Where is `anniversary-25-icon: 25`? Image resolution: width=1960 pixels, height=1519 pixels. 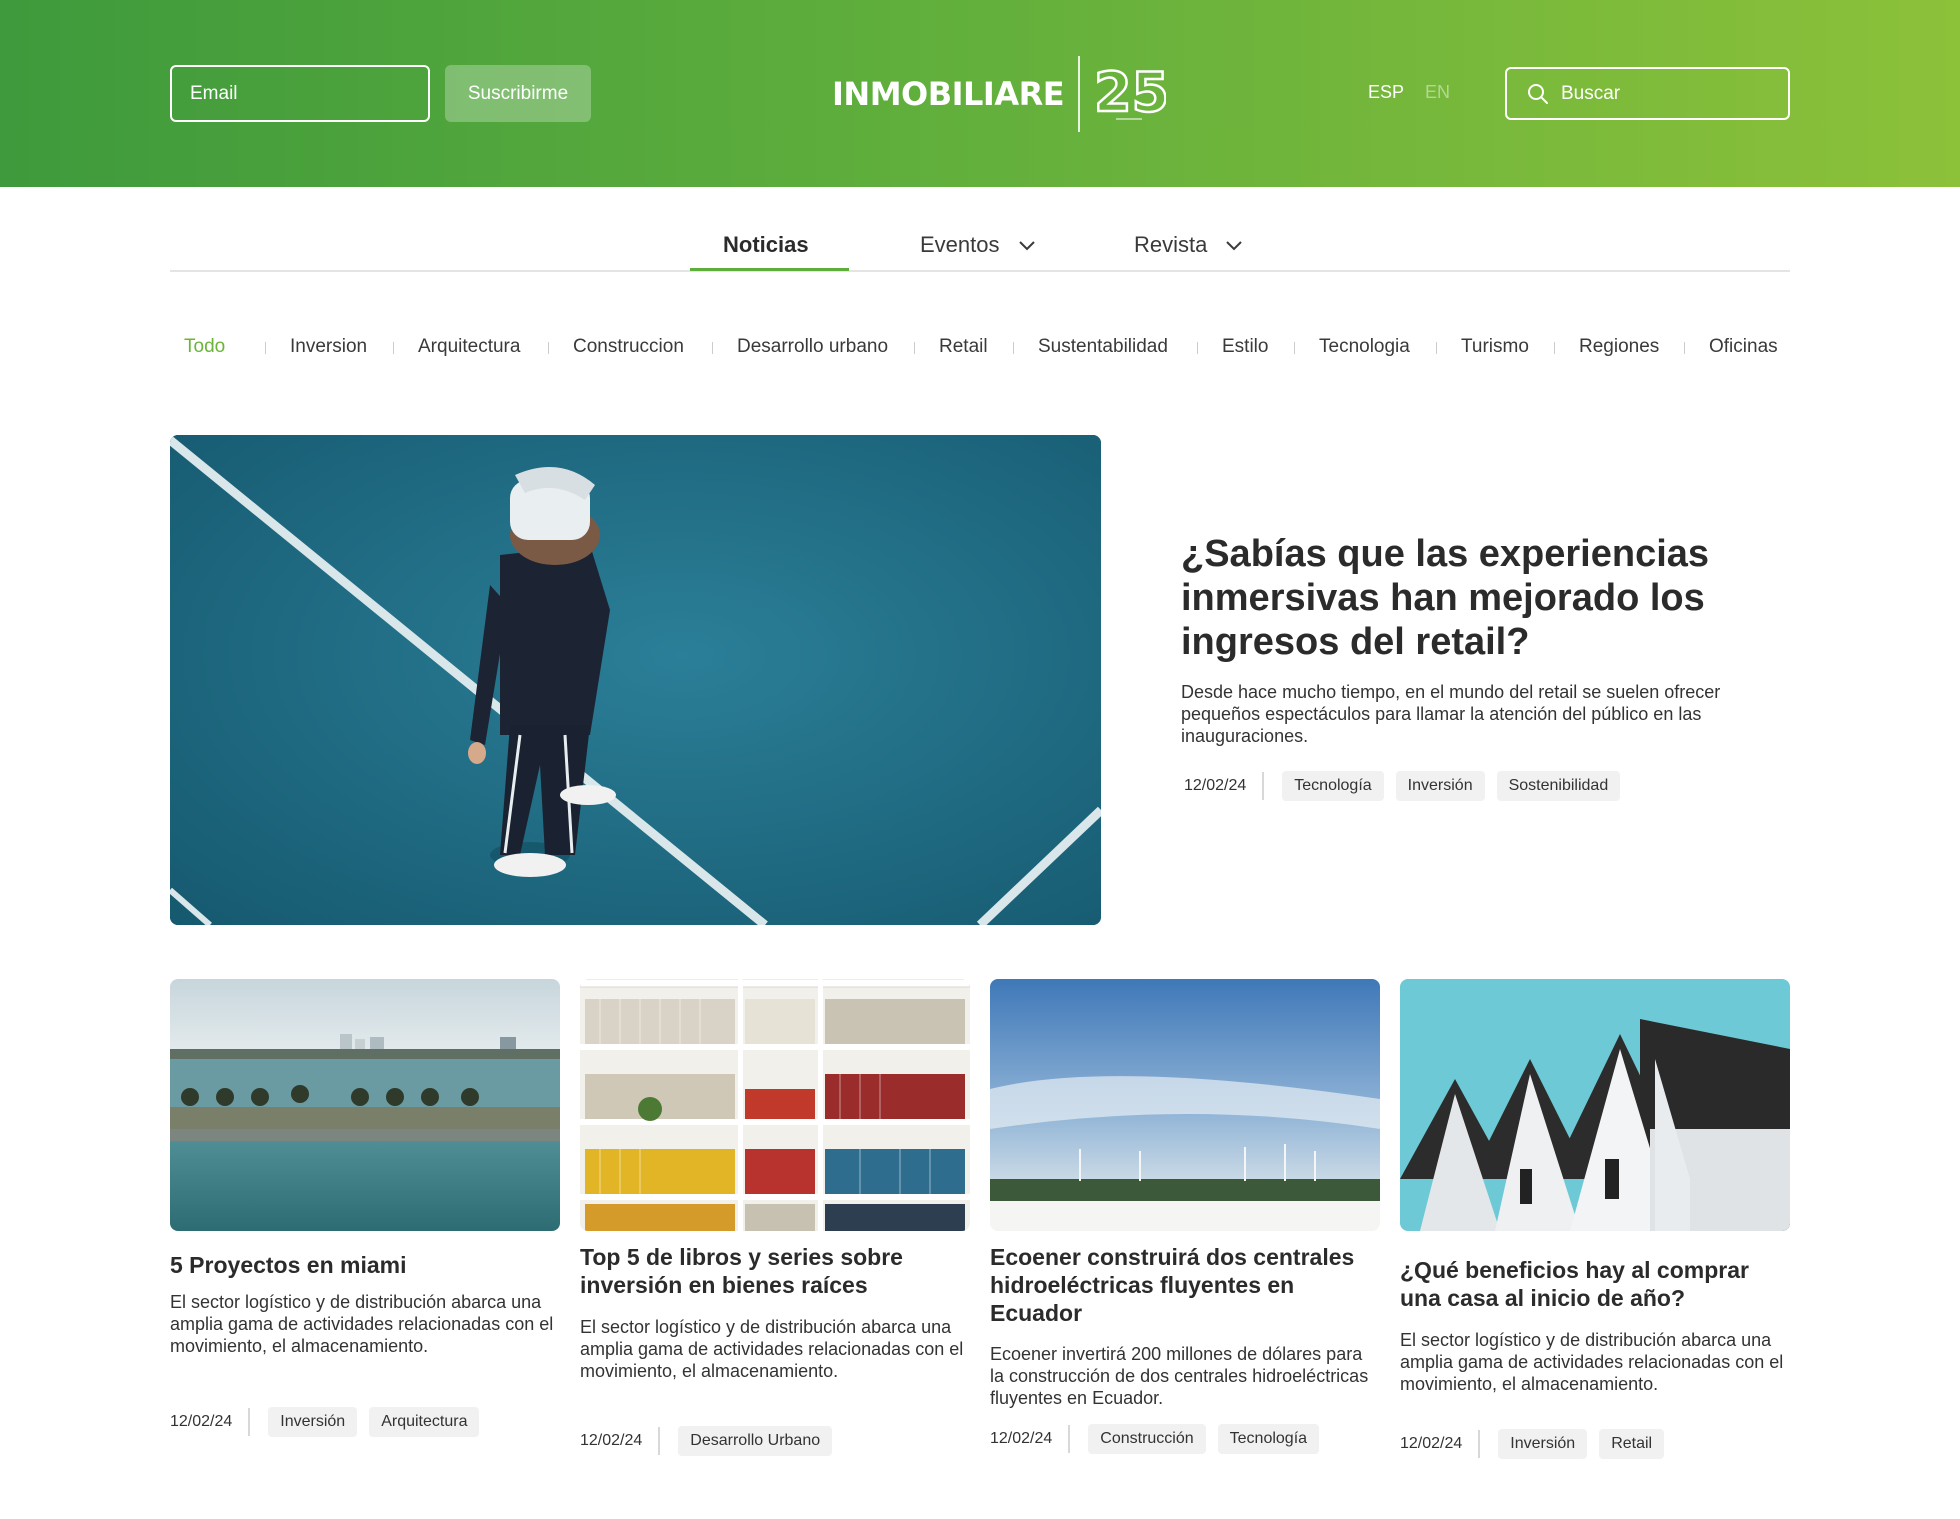
anniversary-25-icon: 25 is located at coordinates (1130, 93).